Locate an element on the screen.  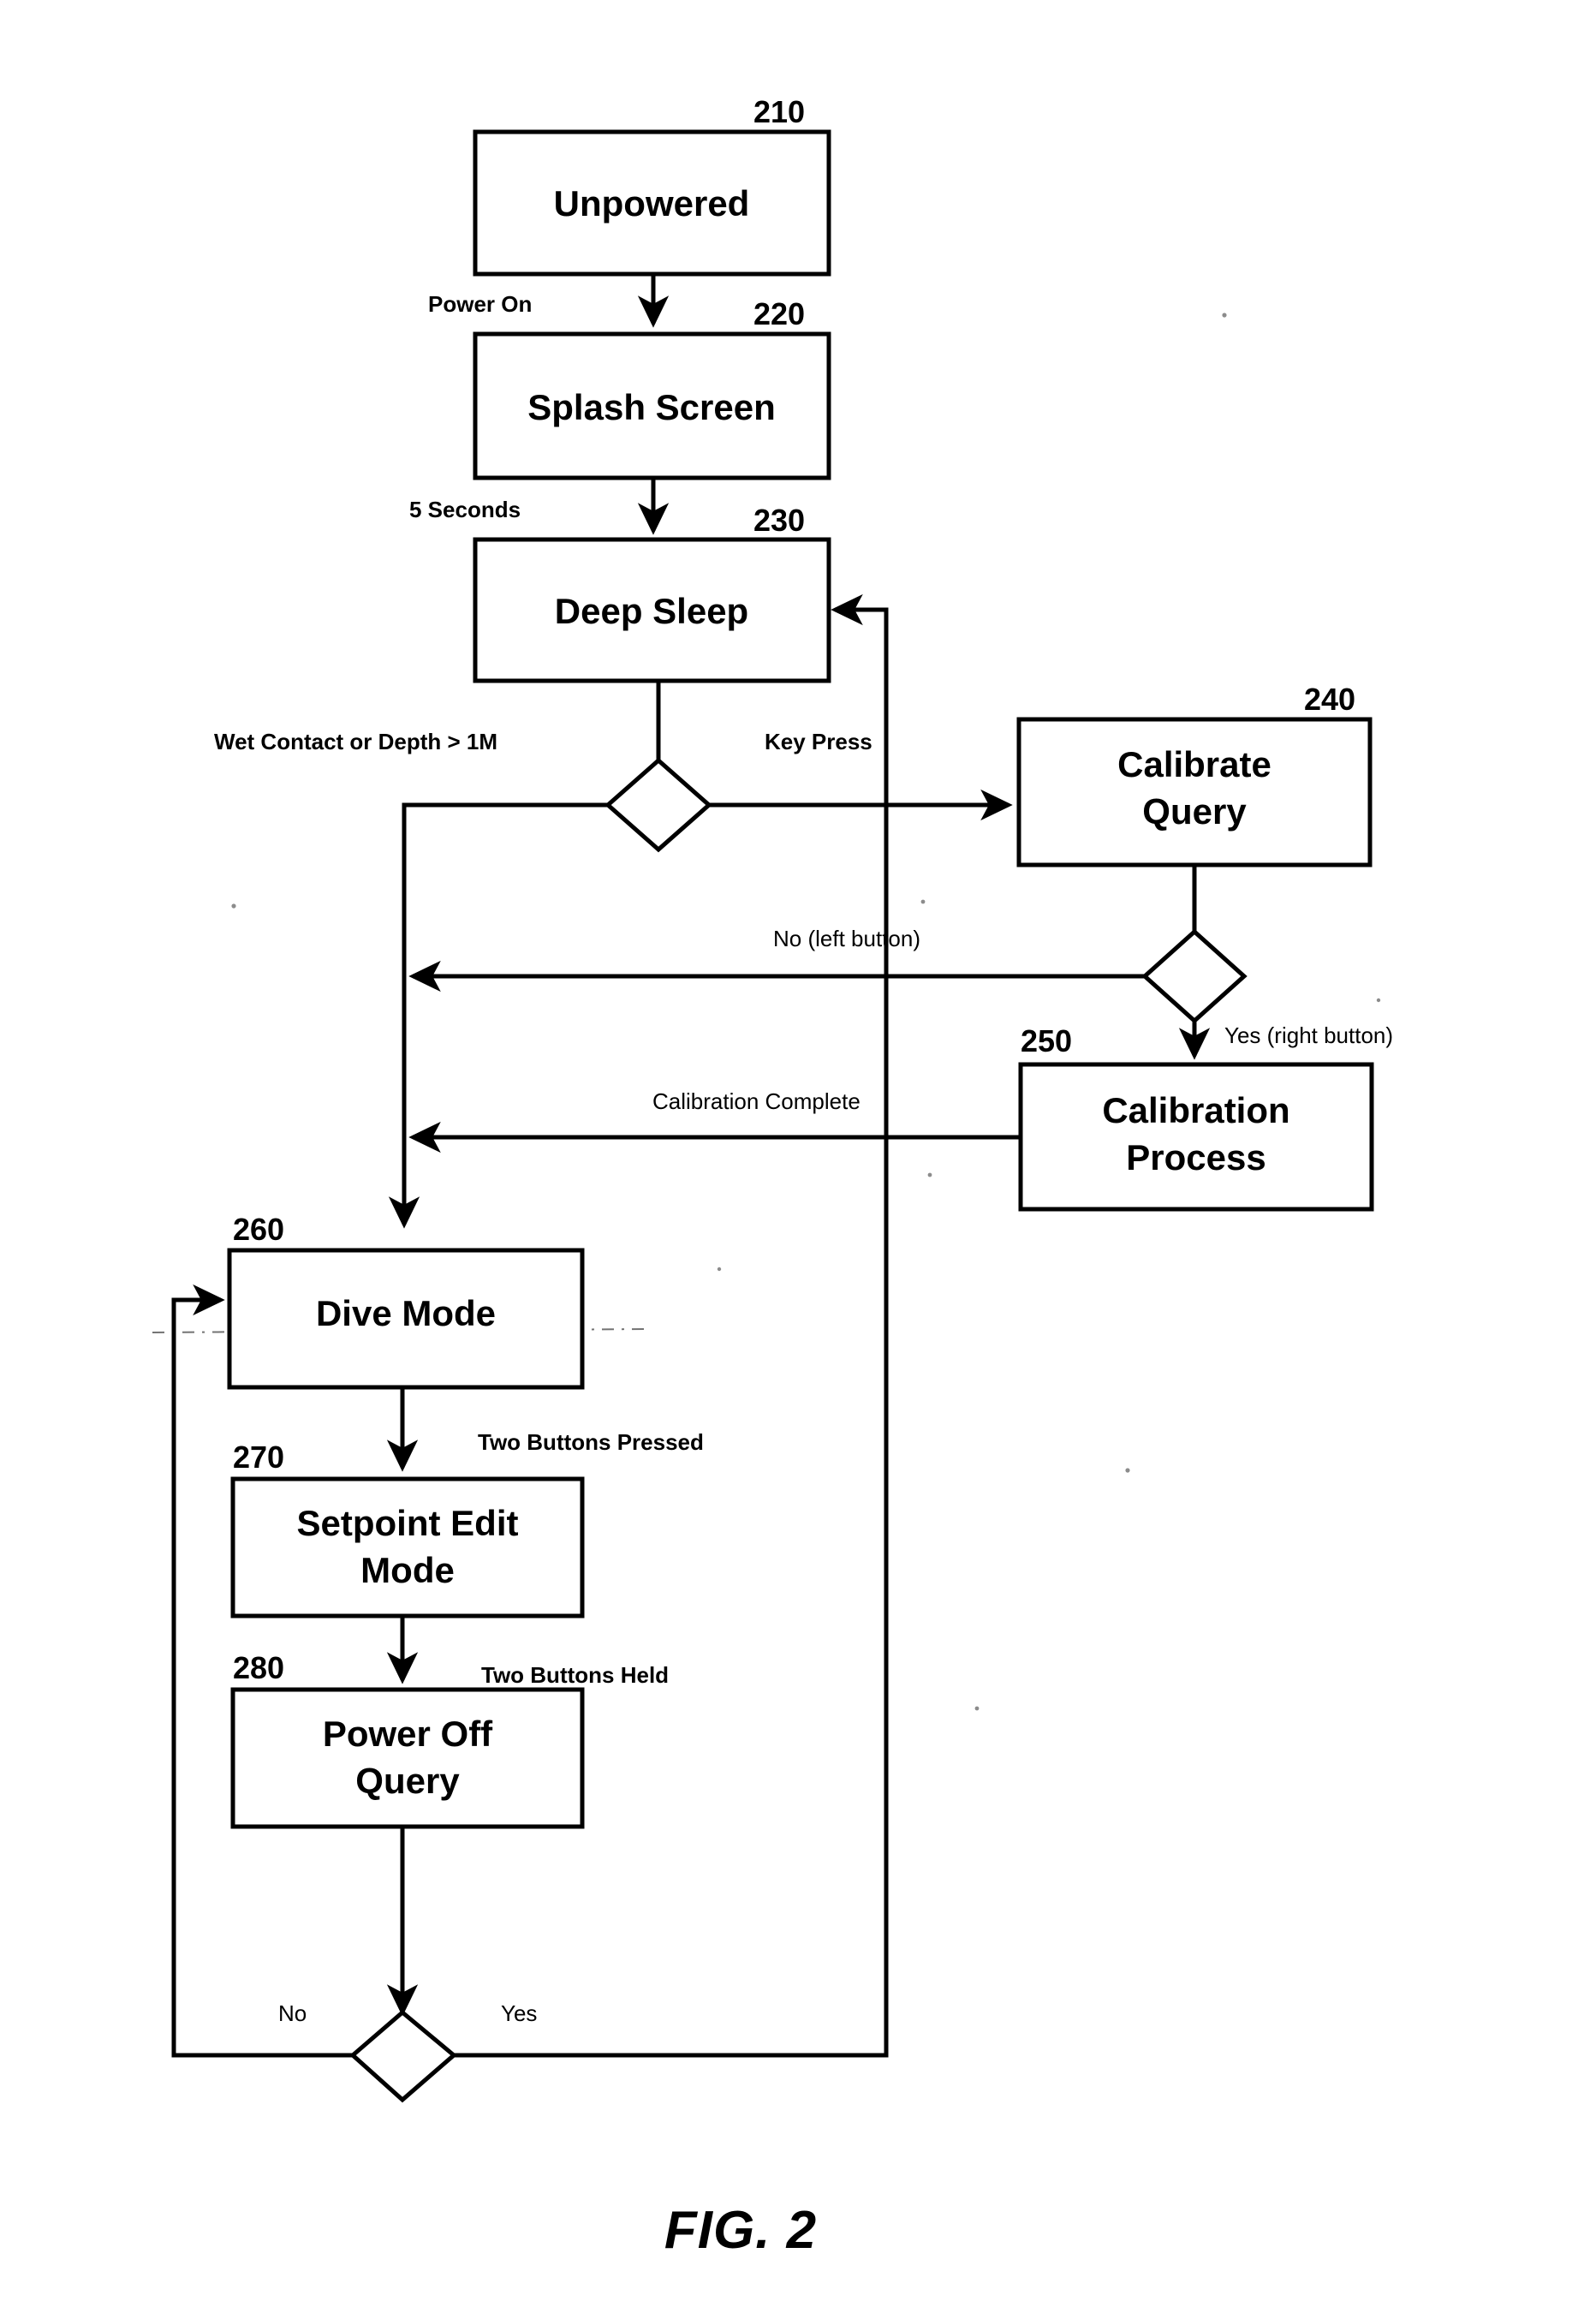
node-280-label-line1: Power Off is located at coordinates (408, 1734).